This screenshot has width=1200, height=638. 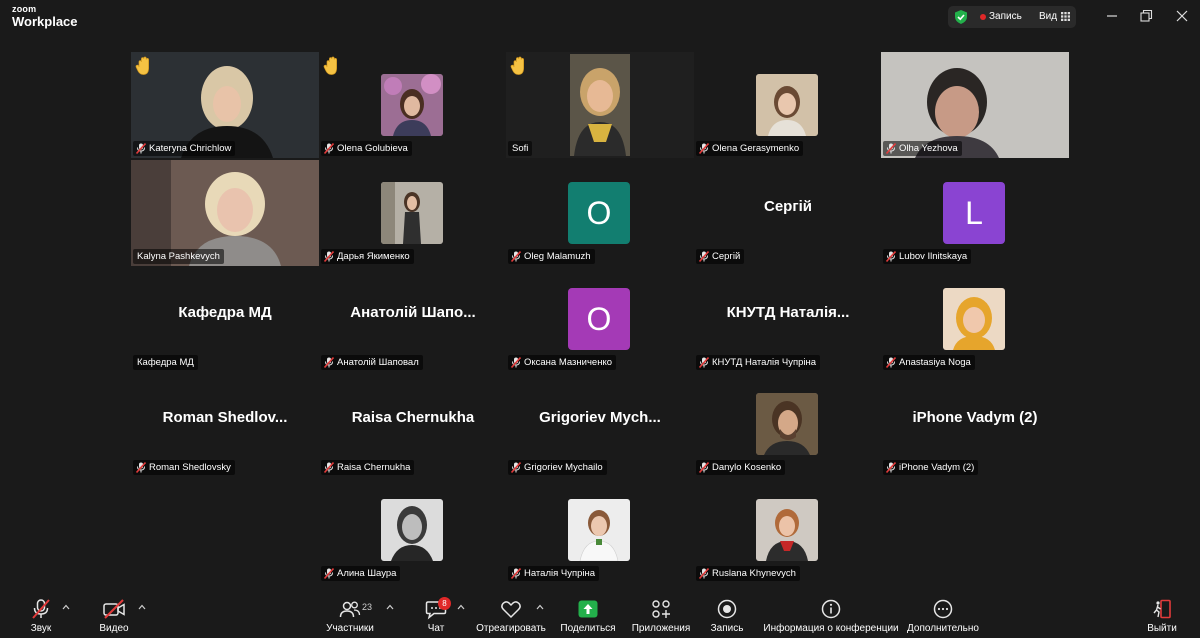 What do you see at coordinates (413, 530) in the screenshot?
I see `participant-tile: Алина Шаура` at bounding box center [413, 530].